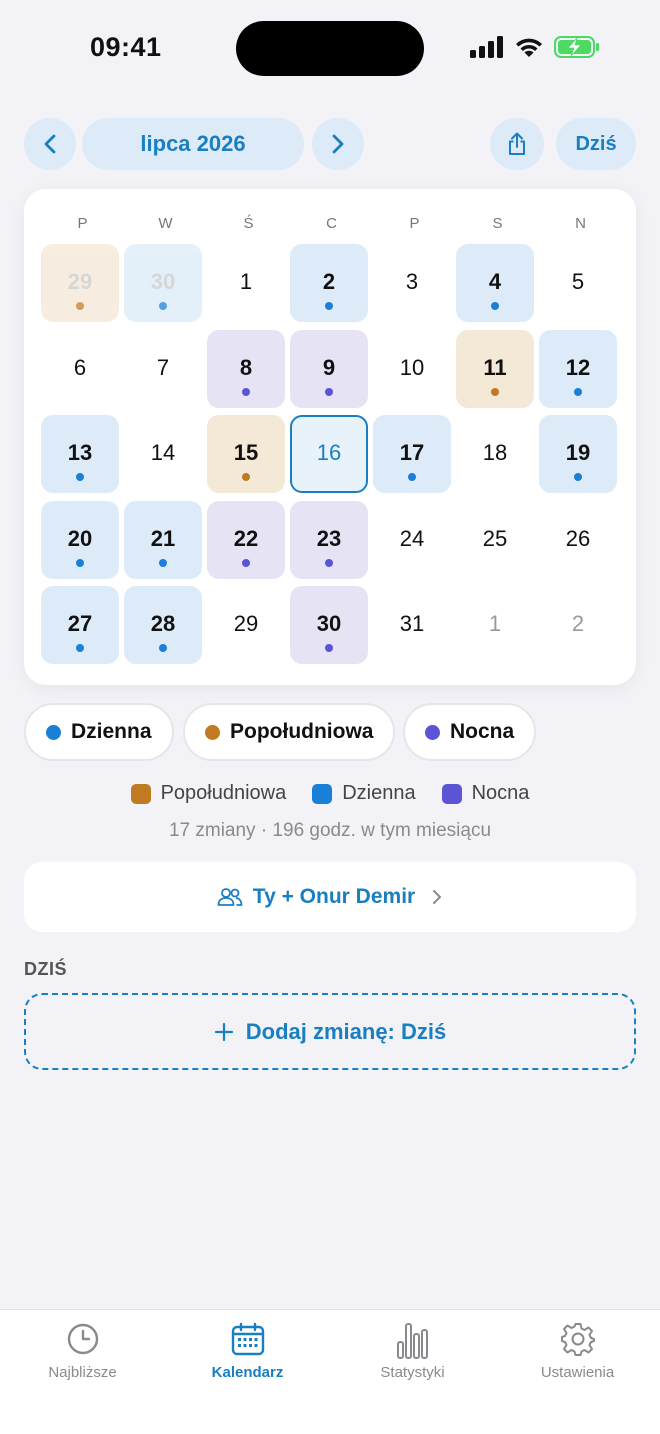 This screenshot has width=660, height=1434. What do you see at coordinates (596, 144) in the screenshot?
I see `today-button: Dziś` at bounding box center [596, 144].